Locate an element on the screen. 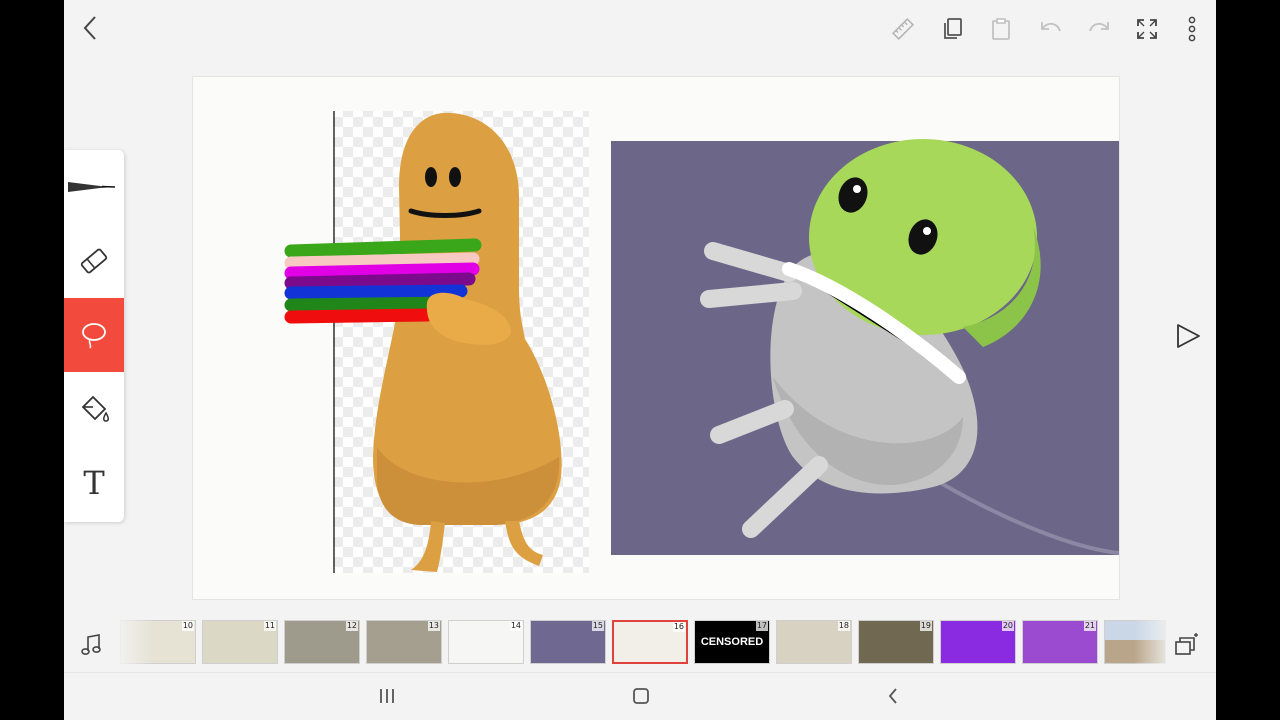 This screenshot has width=1280, height=720. frame-number: 15 is located at coordinates (597, 626).